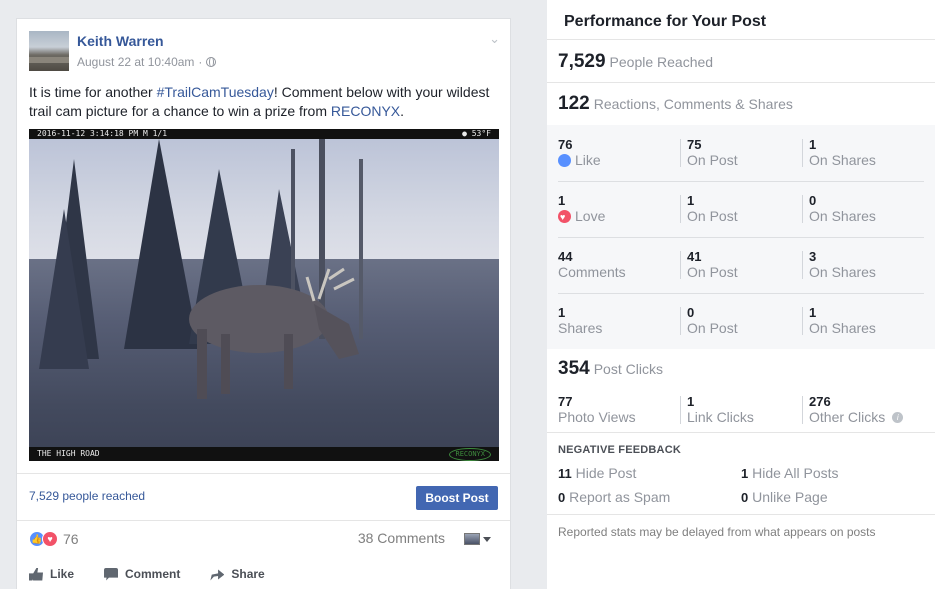  I want to click on engagement-value: 122, so click(574, 103).